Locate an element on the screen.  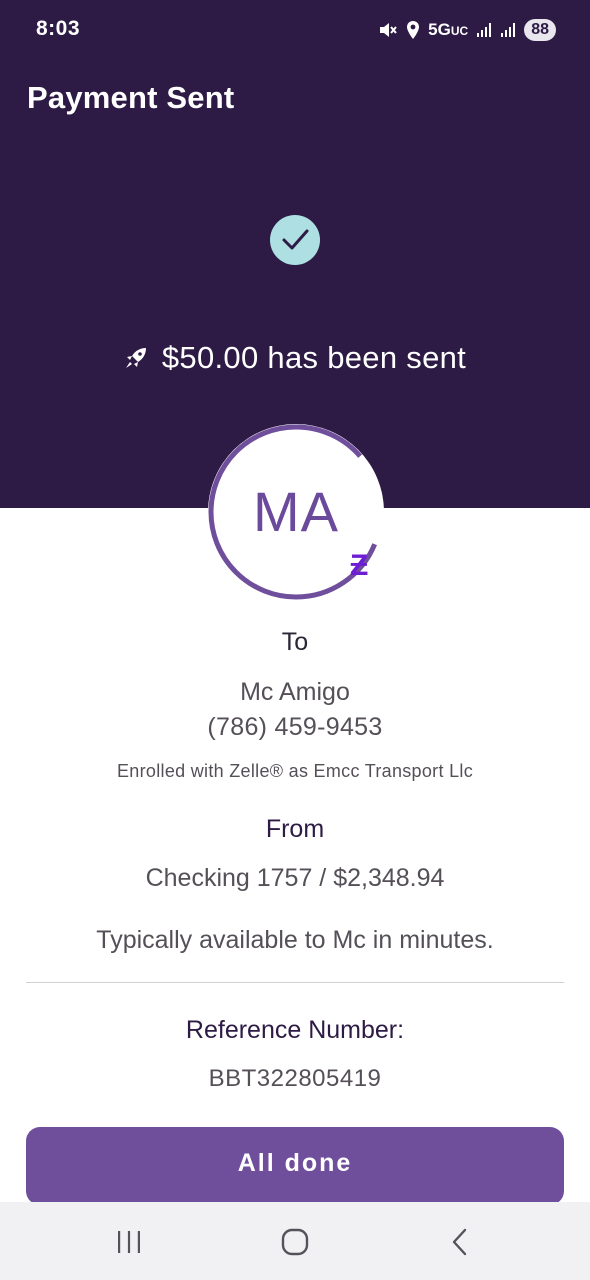
page-title: Payment Sent is located at coordinates (131, 97).